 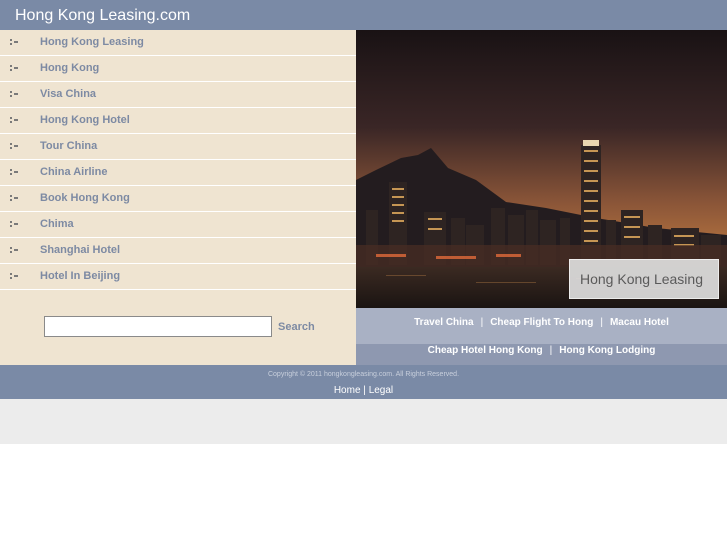 What do you see at coordinates (92, 42) in the screenshot?
I see `nav-link-hong-kong-leasing: Hong Kong Leasing` at bounding box center [92, 42].